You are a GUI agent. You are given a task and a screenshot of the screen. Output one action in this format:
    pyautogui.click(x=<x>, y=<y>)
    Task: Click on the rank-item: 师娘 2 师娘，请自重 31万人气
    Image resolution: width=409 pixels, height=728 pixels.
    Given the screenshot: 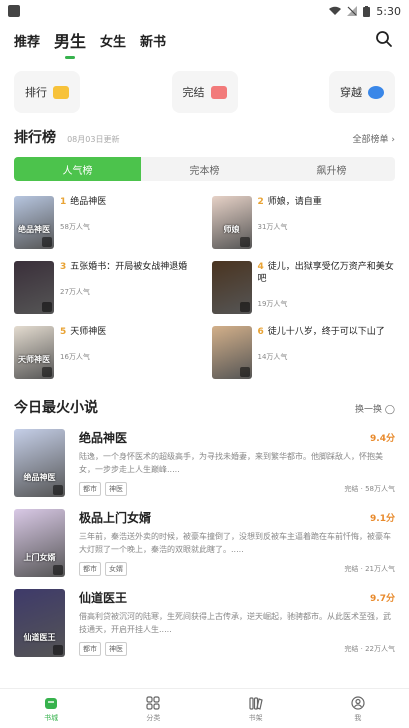 What is the action you would take?
    pyautogui.click(x=303, y=222)
    